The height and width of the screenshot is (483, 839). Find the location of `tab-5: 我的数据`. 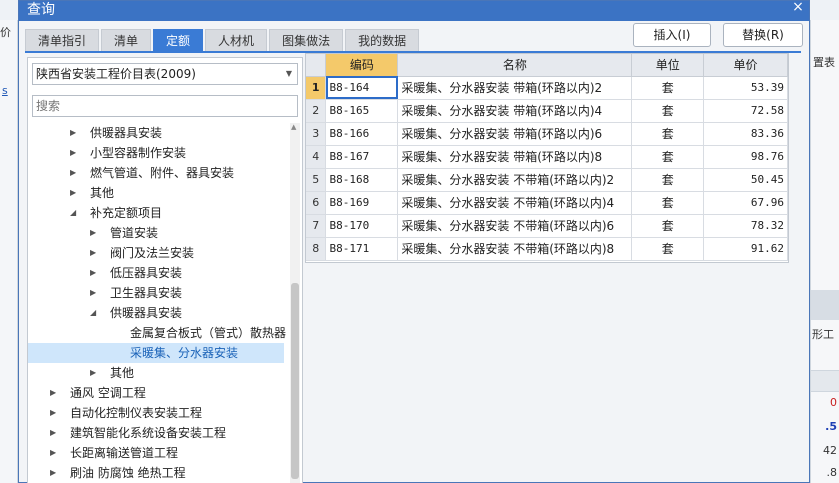

tab-5: 我的数据 is located at coordinates (382, 40).